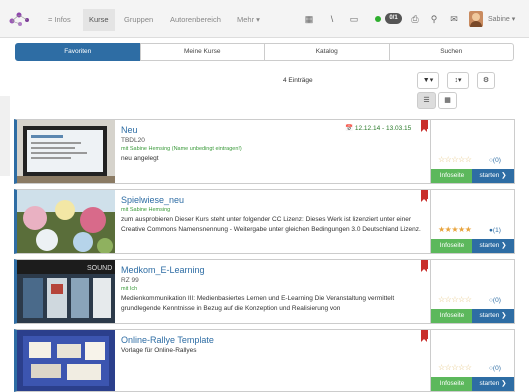 Image resolution: width=529 pixels, height=392 pixels. Describe the element at coordinates (248, 20) in the screenshot. I see `nav-mehr: Mehr ▾` at that location.